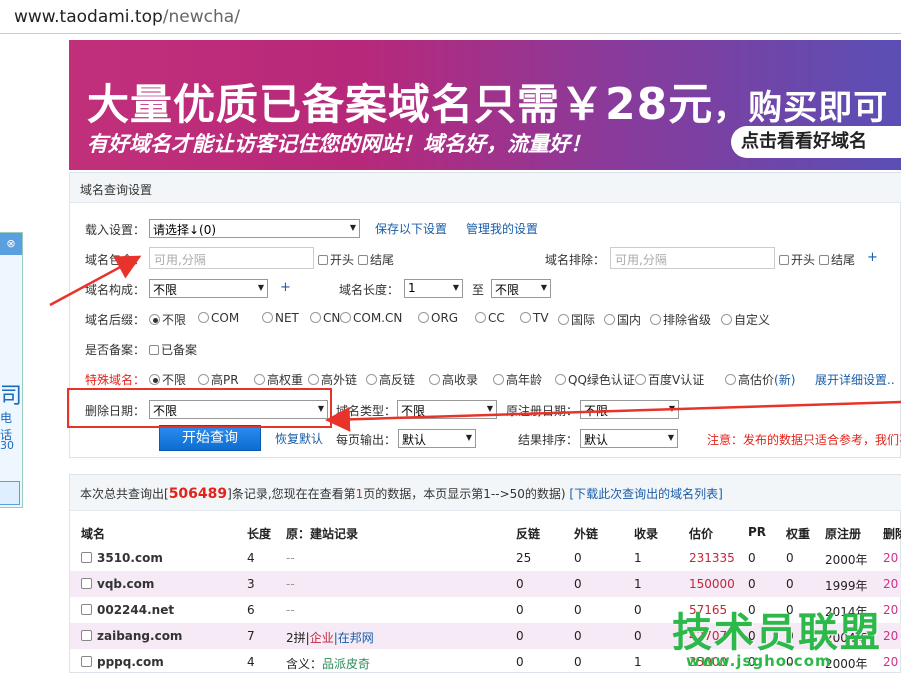  Describe the element at coordinates (712, 584) in the screenshot. I see `cell-price: 150000` at that location.